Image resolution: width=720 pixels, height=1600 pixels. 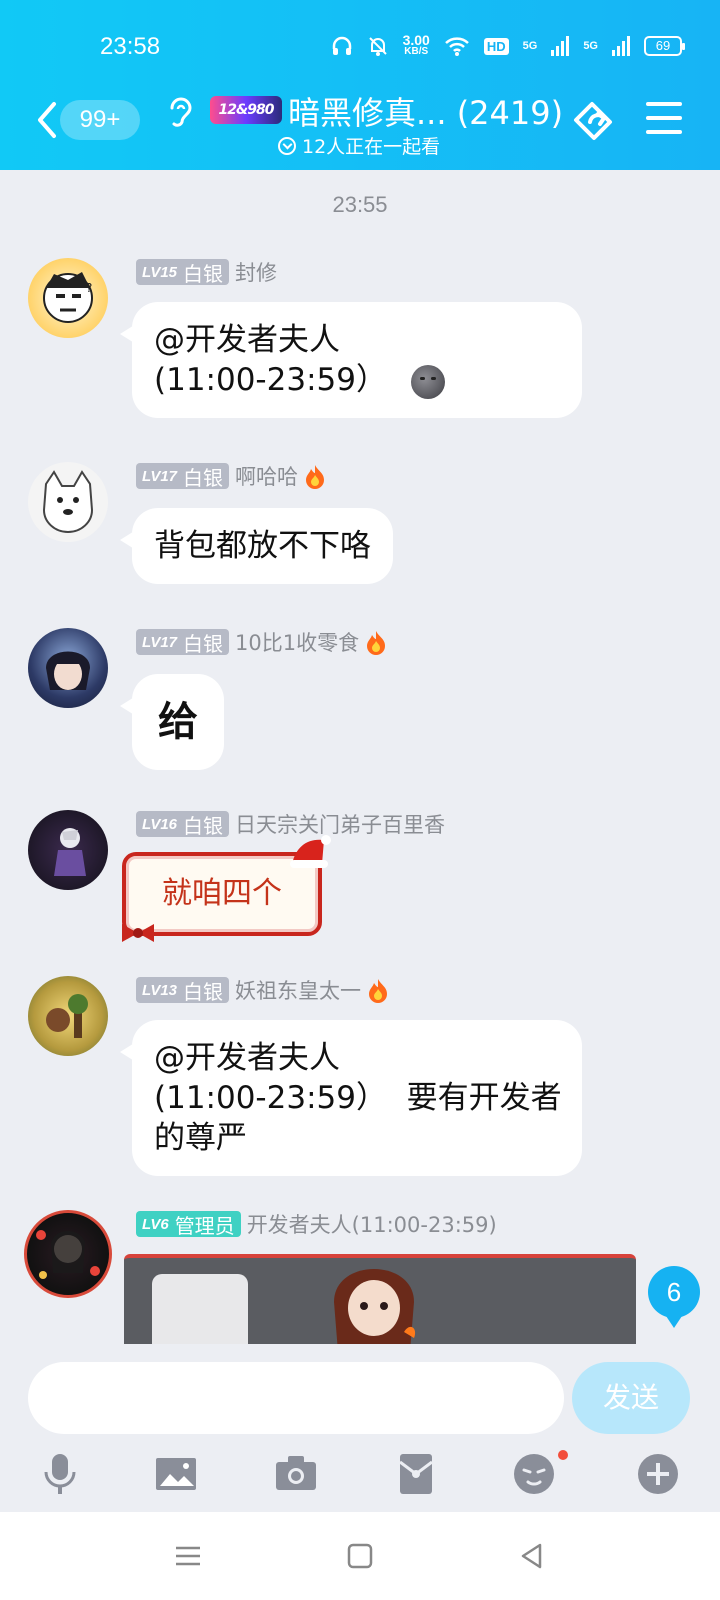 What do you see at coordinates (222, 893) in the screenshot?
I see `message-text: 就咱四个` at bounding box center [222, 893].